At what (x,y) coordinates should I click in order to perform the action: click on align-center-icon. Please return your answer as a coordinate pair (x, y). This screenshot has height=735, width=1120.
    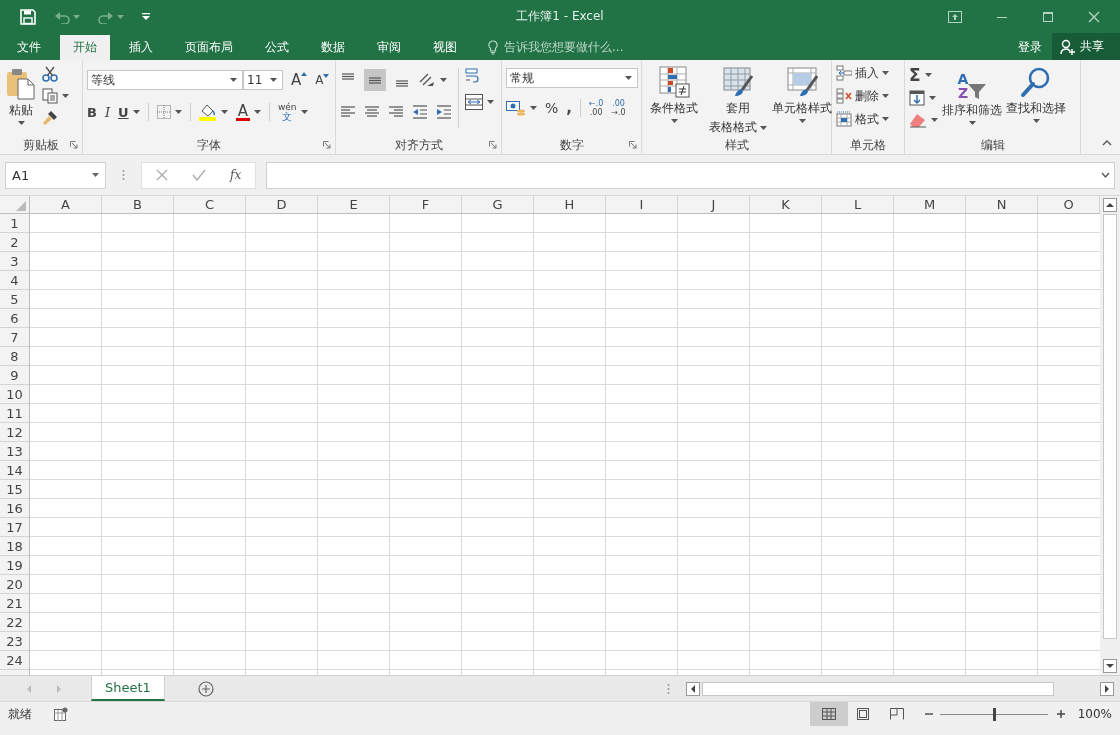
    Looking at the image, I should click on (372, 112).